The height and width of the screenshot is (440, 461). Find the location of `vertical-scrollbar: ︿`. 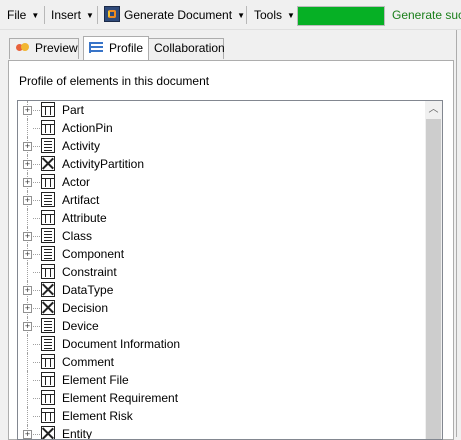

vertical-scrollbar: ︿ is located at coordinates (433, 270).